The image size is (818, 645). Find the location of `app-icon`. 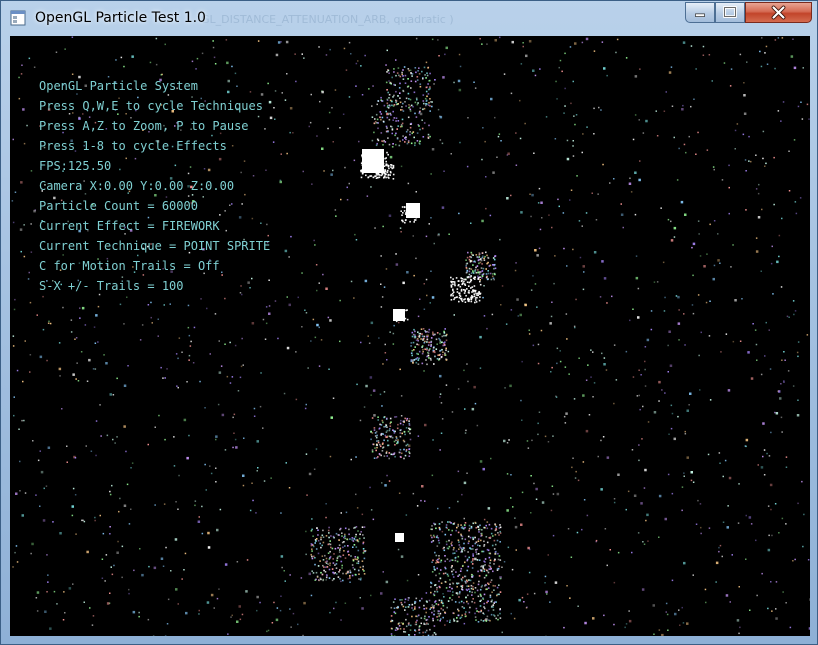

app-icon is located at coordinates (18, 18).